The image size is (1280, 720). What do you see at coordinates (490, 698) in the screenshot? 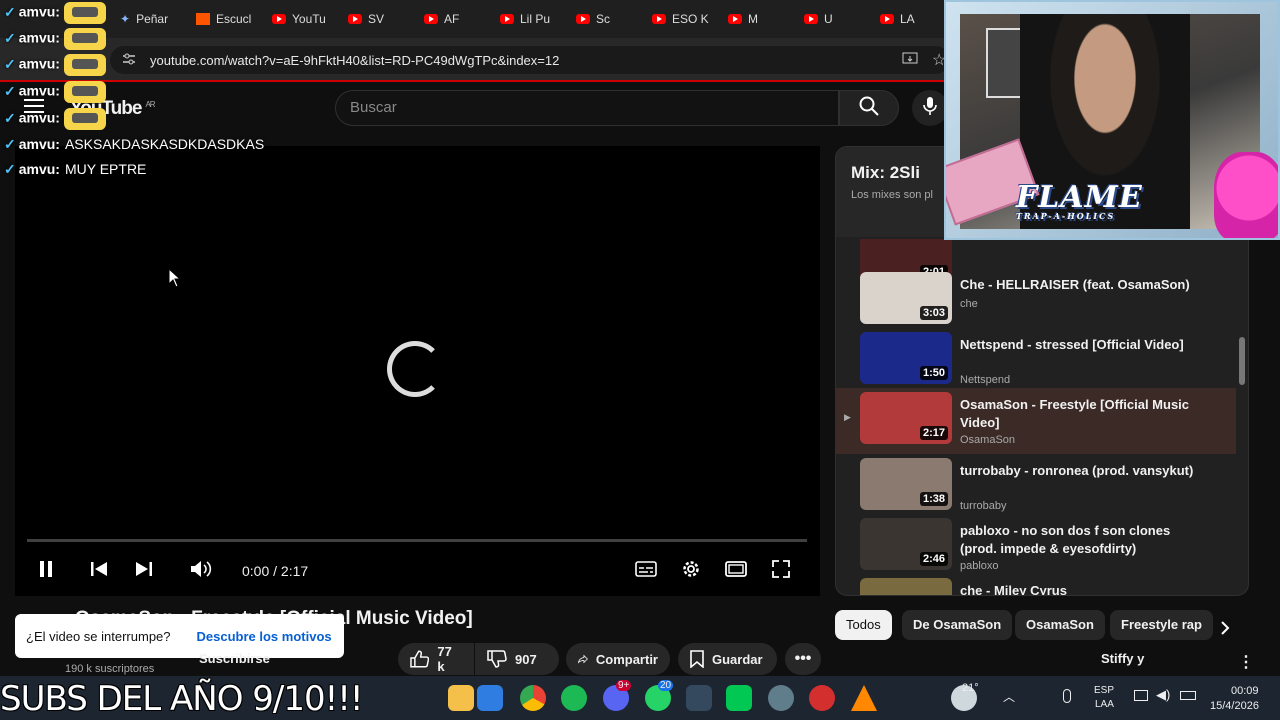
I see `store-icon` at bounding box center [490, 698].